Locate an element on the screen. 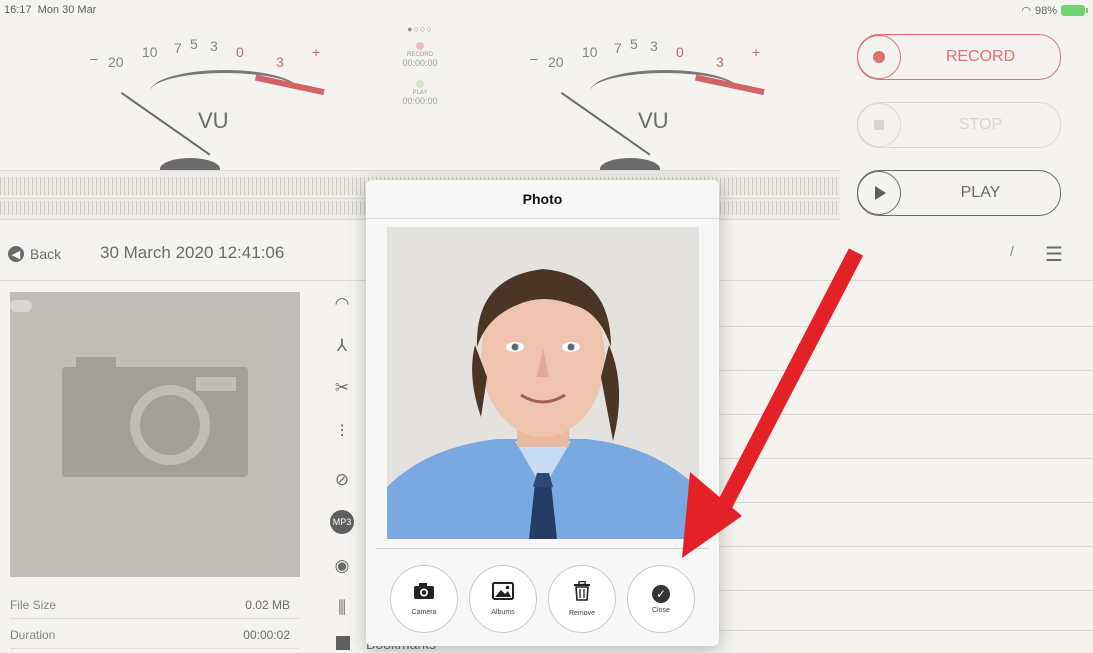  remove-button: Remove is located at coordinates (582, 599).